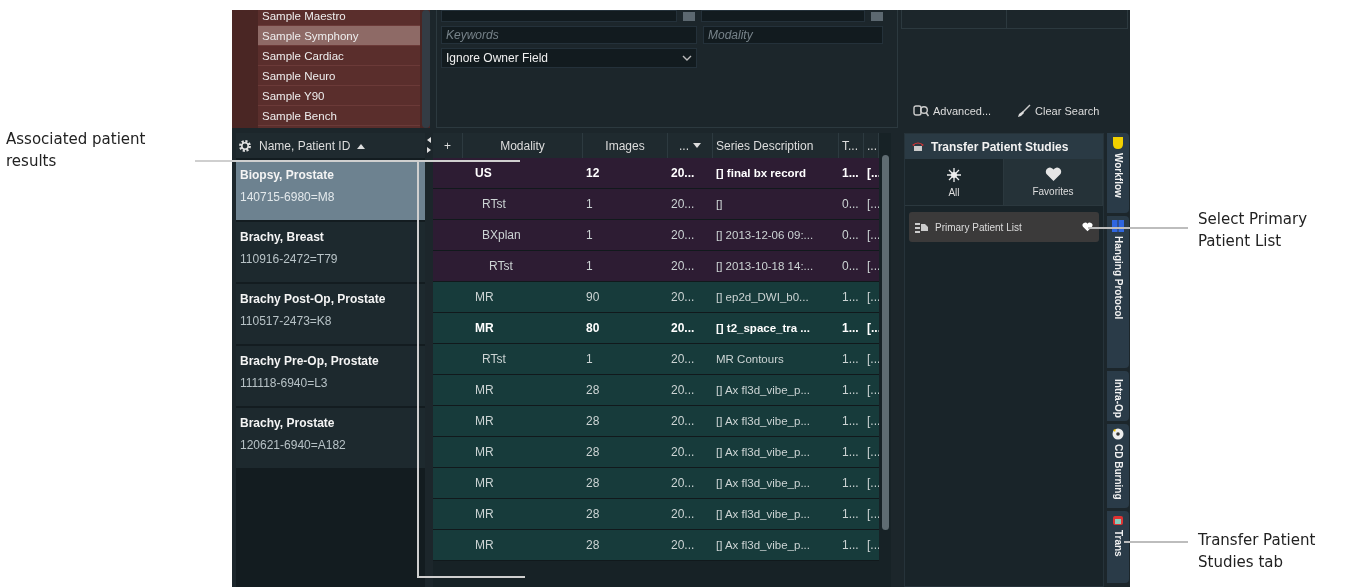  What do you see at coordinates (483, 173) in the screenshot?
I see `table-cell-text: US` at bounding box center [483, 173].